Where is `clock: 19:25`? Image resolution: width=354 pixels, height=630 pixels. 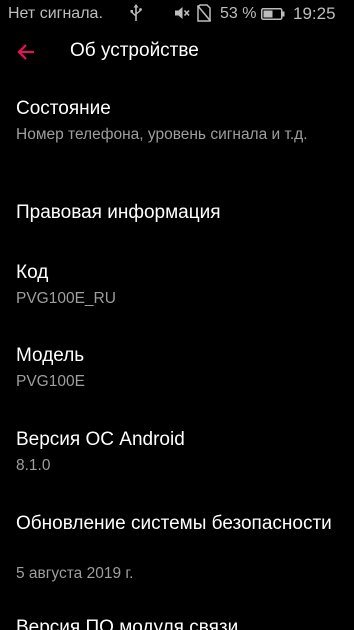
clock: 19:25 is located at coordinates (314, 13).